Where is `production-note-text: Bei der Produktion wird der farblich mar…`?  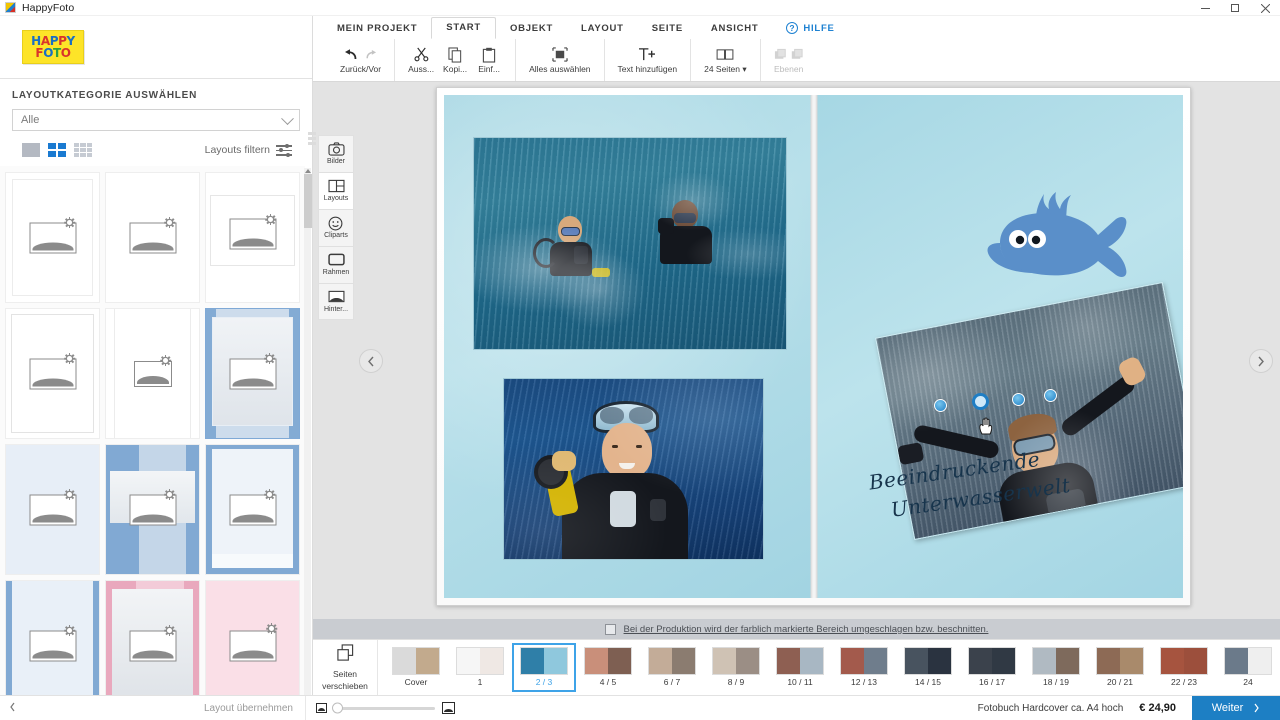
production-note-text: Bei der Produktion wird der farblich mar… is located at coordinates (806, 629).